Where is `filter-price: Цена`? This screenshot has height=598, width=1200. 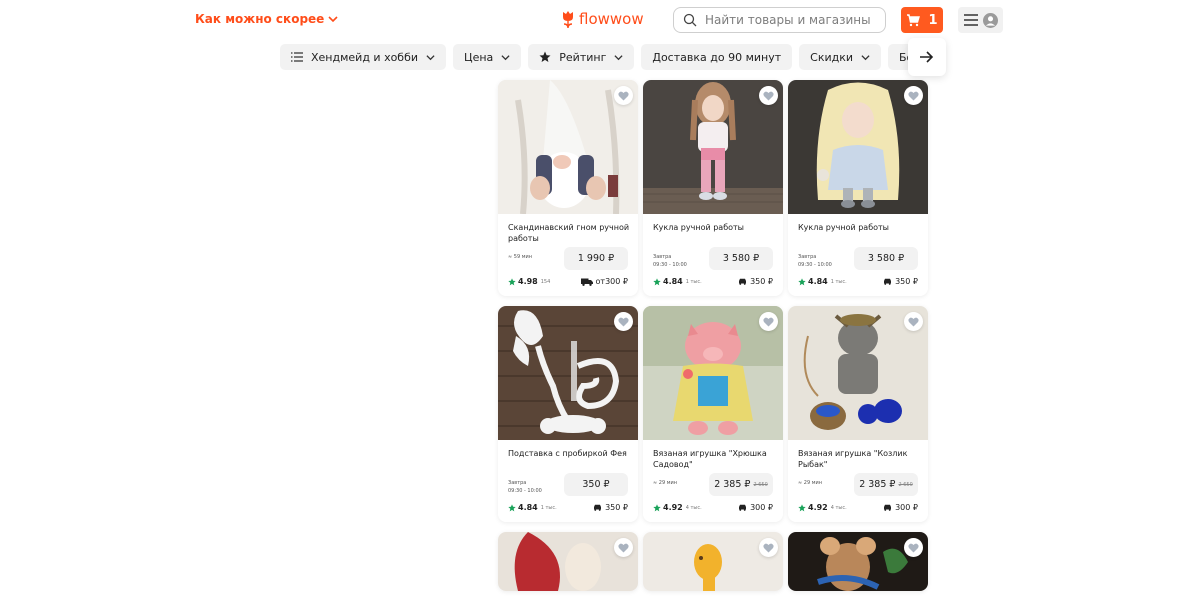 filter-price: Цена is located at coordinates (487, 57).